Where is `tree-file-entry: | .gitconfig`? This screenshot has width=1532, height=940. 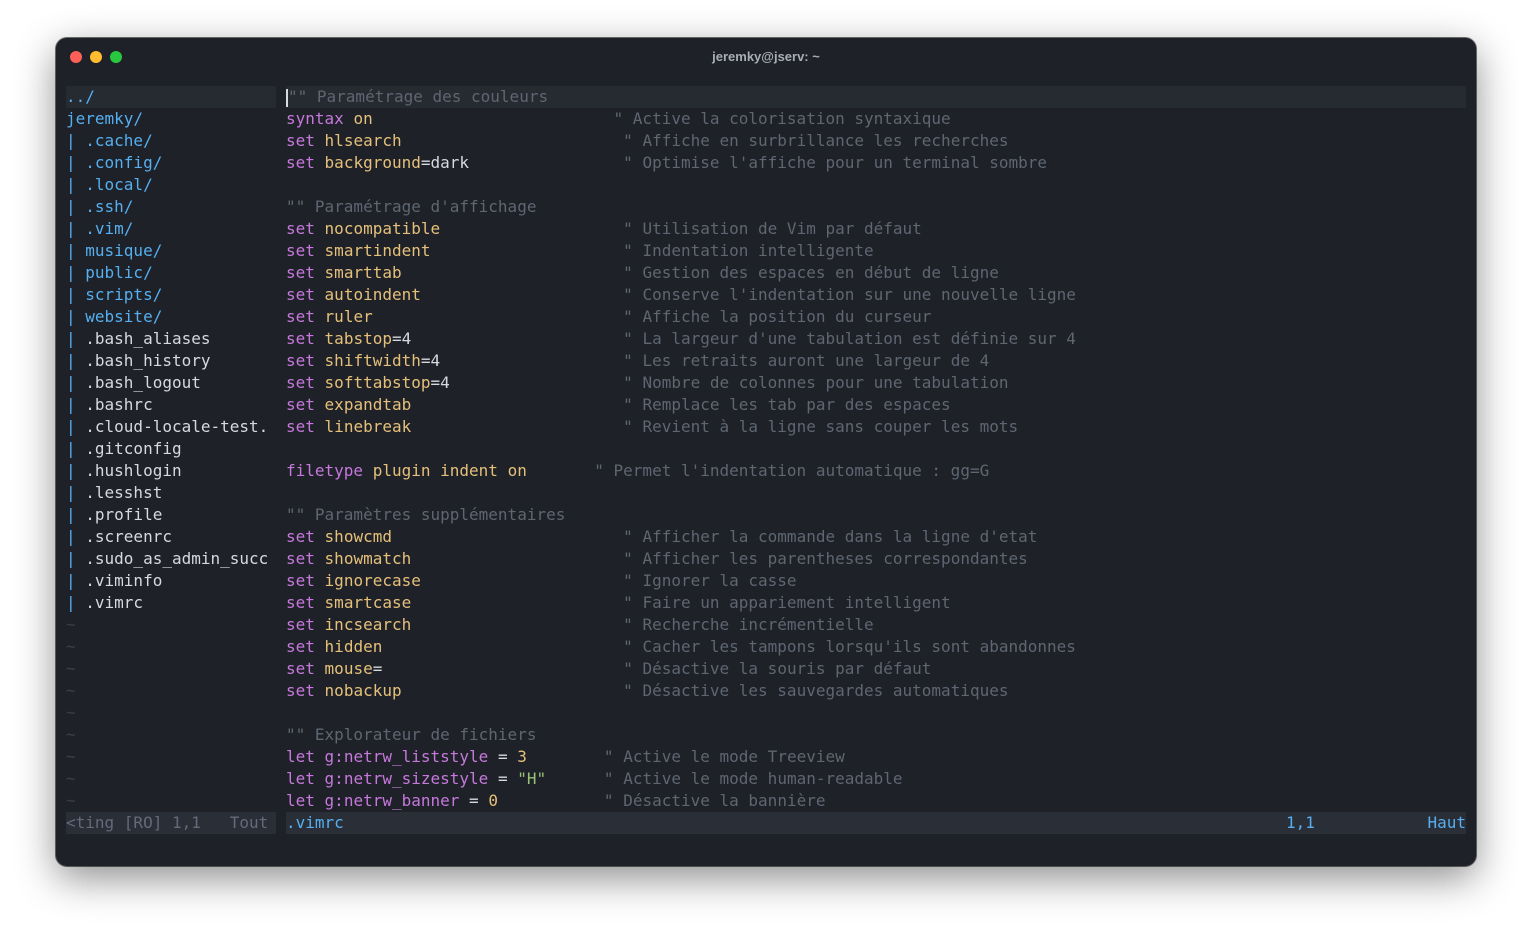
tree-file-entry: | .gitconfig is located at coordinates (171, 449).